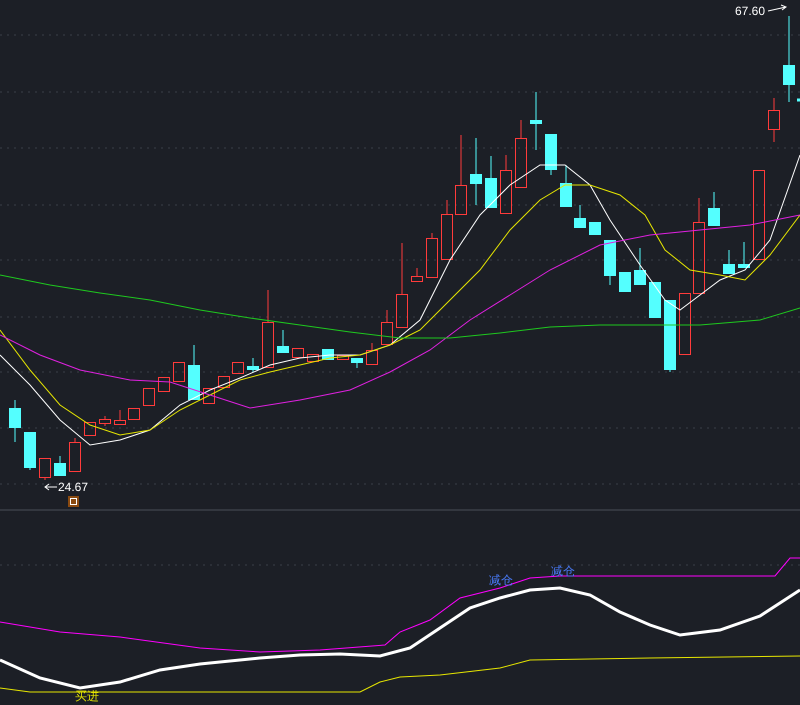  Describe the element at coordinates (73, 501) in the screenshot. I see `signal-marker-icon` at that location.